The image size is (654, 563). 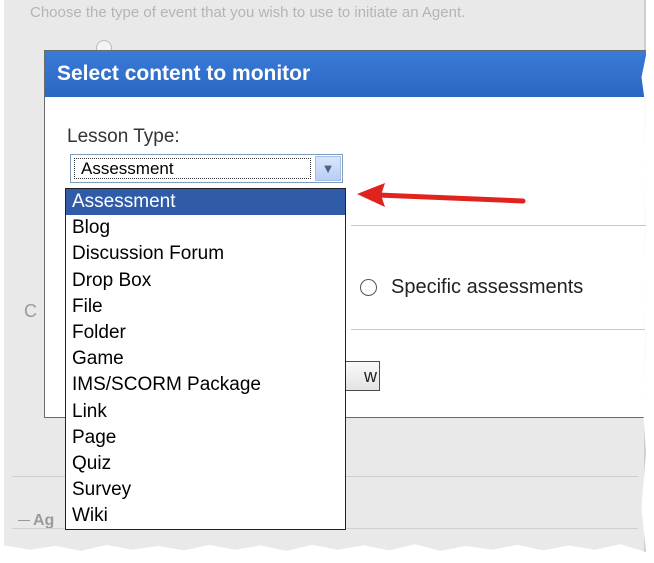 What do you see at coordinates (30, 311) in the screenshot?
I see `background-partial-text: C` at bounding box center [30, 311].